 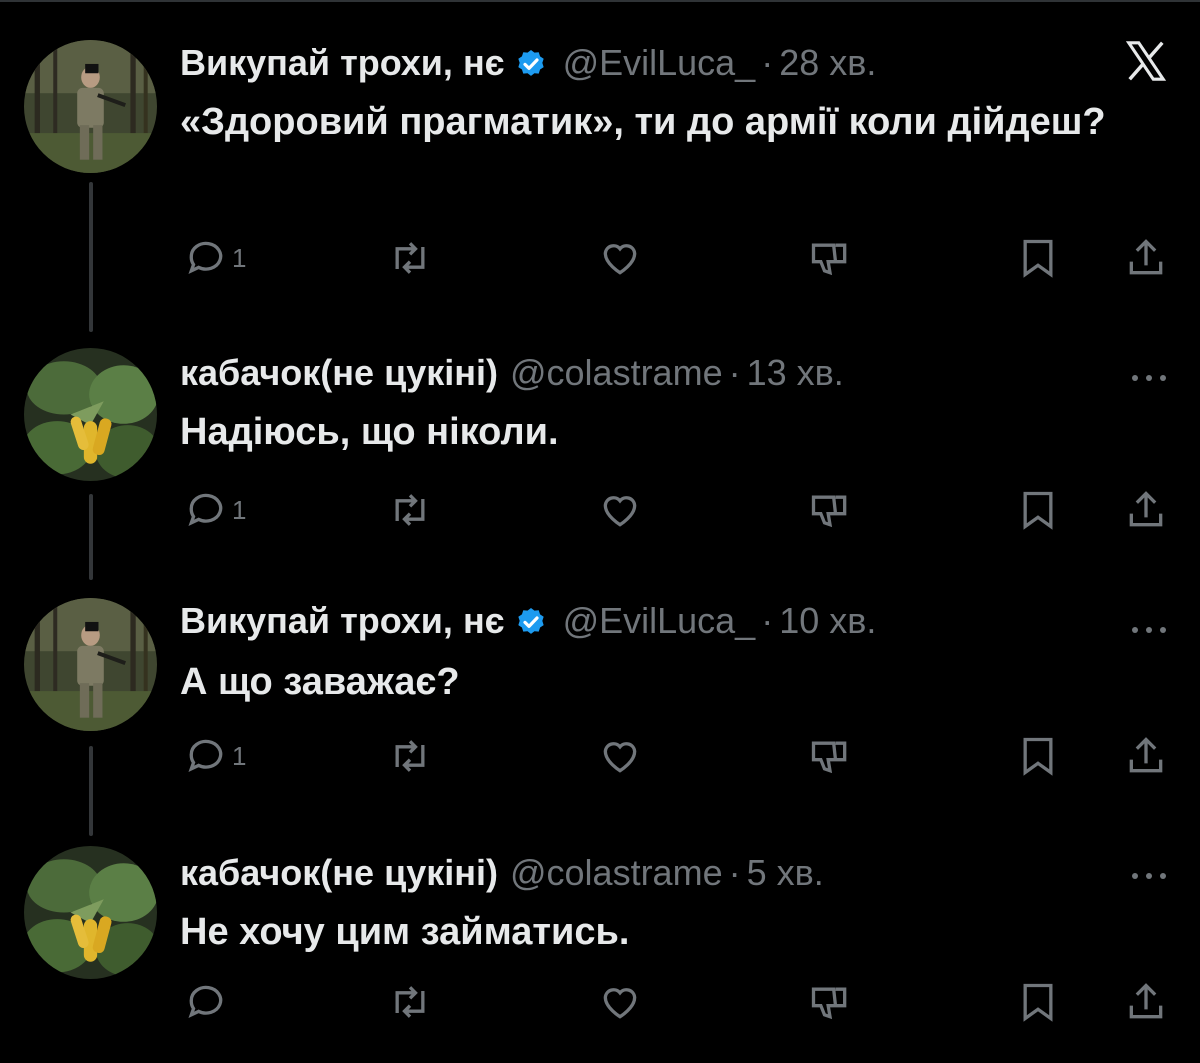 I want to click on tweet-text: Надіюсь, що ніколи., so click(x=369, y=432).